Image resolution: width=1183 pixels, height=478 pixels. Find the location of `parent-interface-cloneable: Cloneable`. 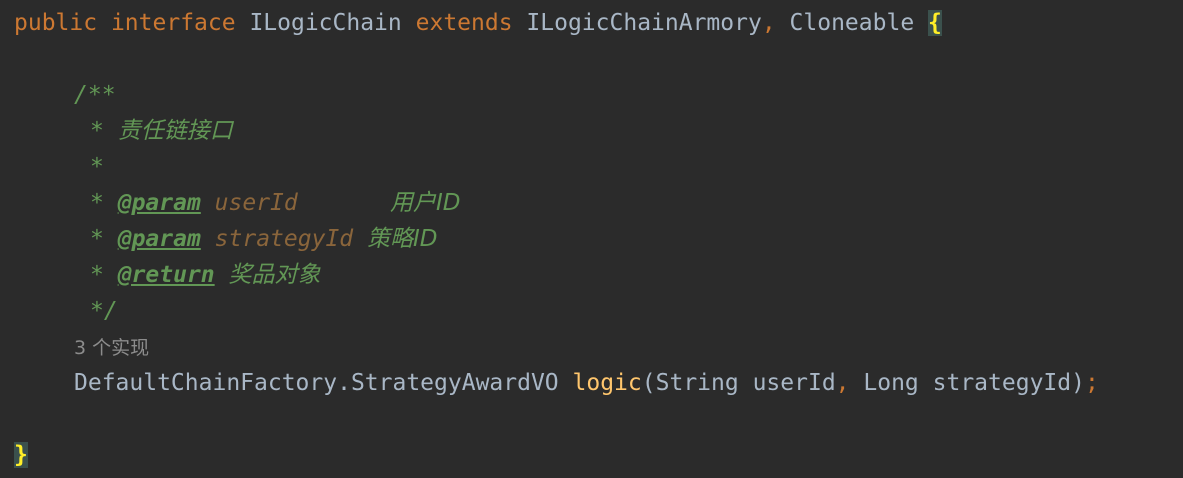

parent-interface-cloneable: Cloneable is located at coordinates (852, 23).